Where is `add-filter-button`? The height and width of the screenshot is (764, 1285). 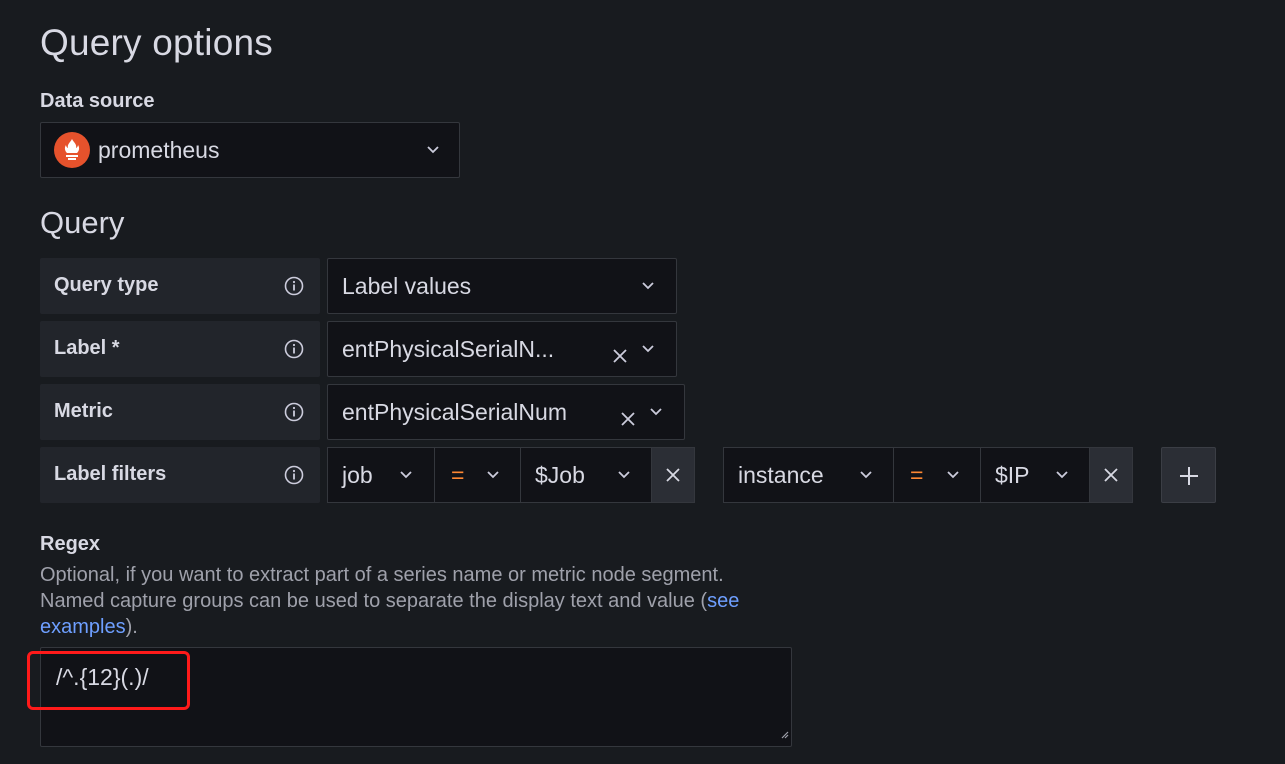
add-filter-button is located at coordinates (1188, 475).